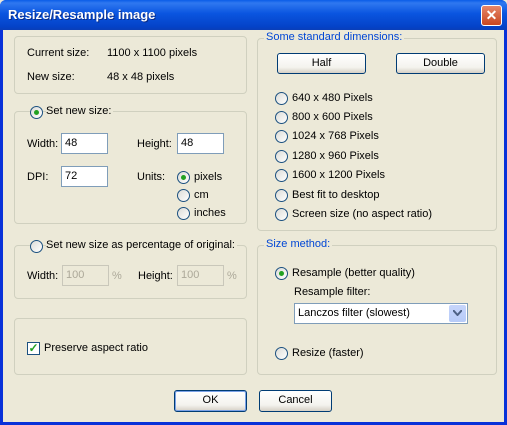  I want to click on ok-button: OK, so click(210, 401).